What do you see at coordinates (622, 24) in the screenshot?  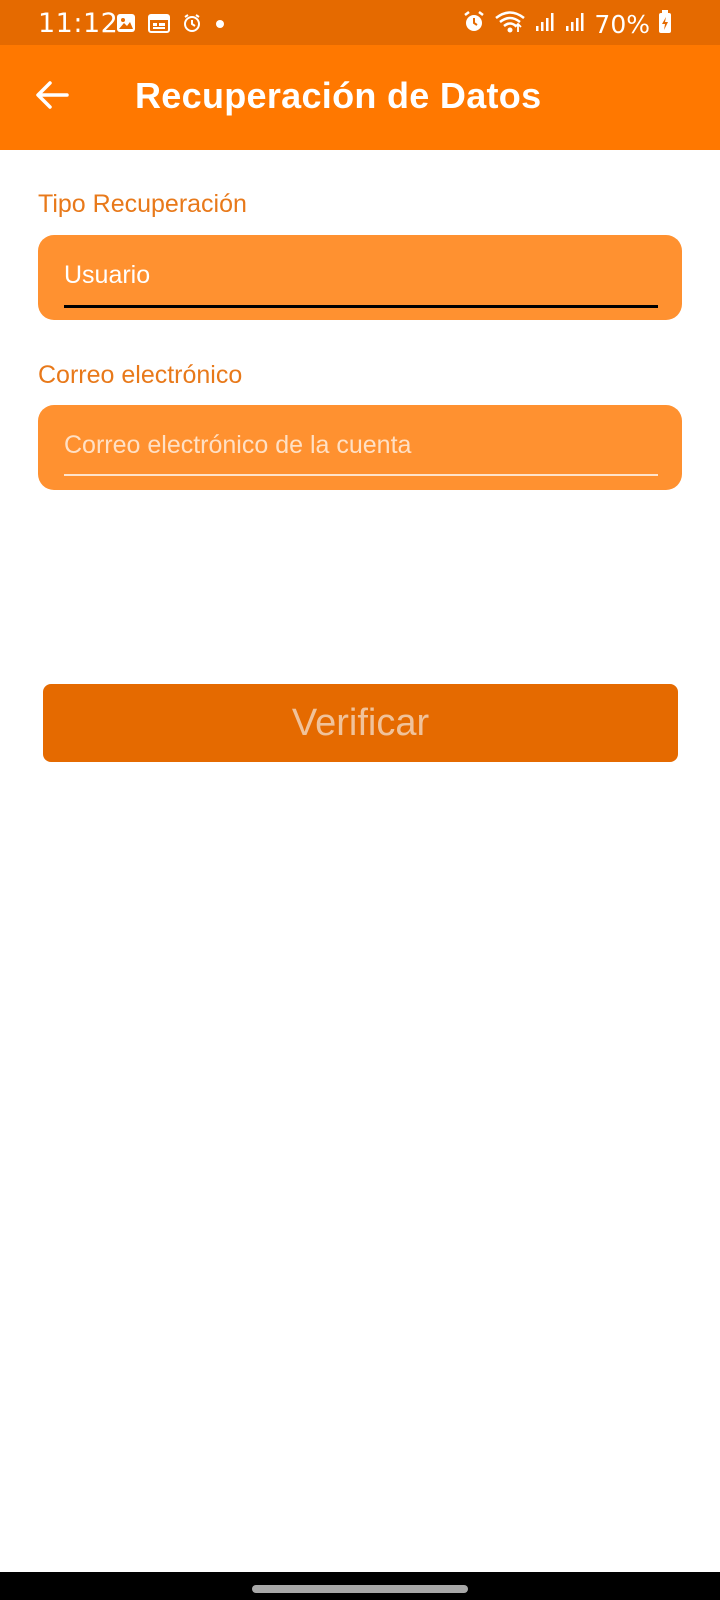 I see `battery-percentage: 70%` at bounding box center [622, 24].